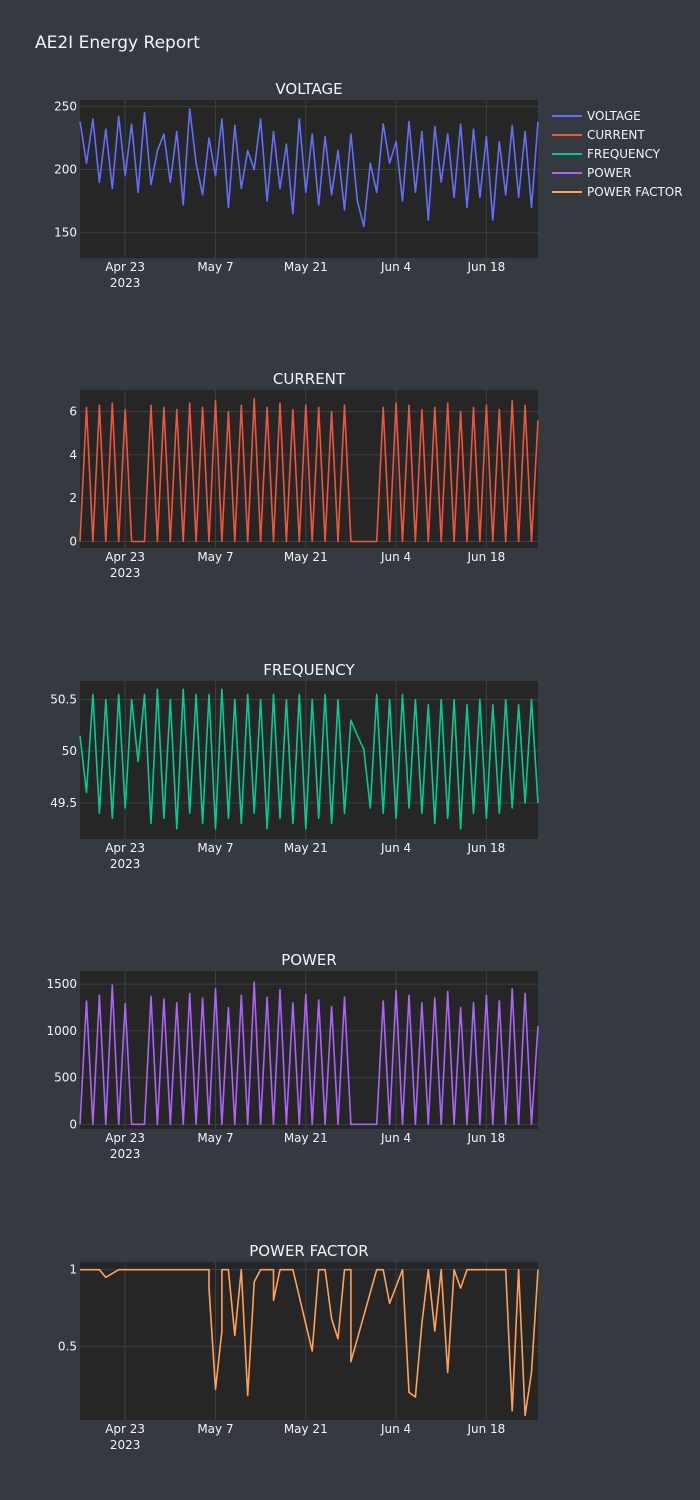 The width and height of the screenshot is (700, 1500). Describe the element at coordinates (614, 115) in the screenshot. I see `legend-label-voltage: VOLTAGE` at that location.